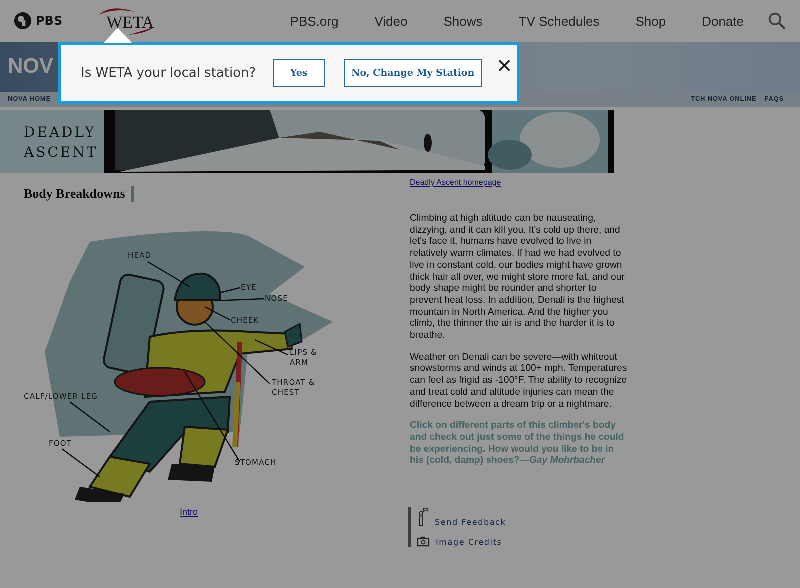  What do you see at coordinates (61, 153) in the screenshot?
I see `banner-title: ASCENT` at bounding box center [61, 153].